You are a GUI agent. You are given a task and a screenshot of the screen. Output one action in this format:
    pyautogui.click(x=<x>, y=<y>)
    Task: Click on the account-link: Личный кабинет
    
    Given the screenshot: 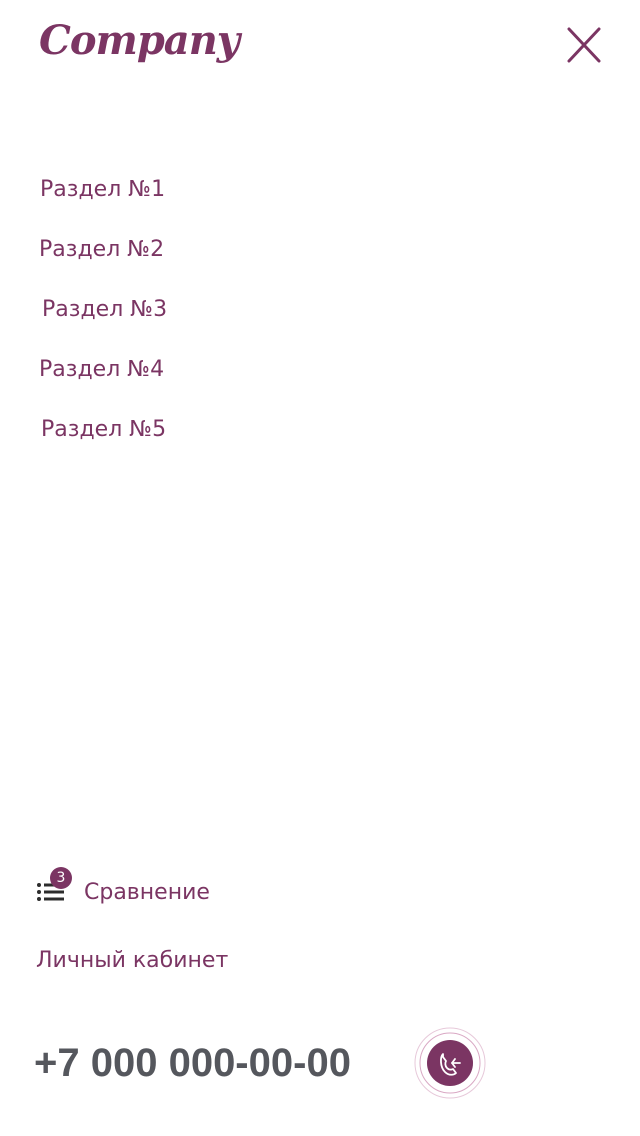 What is the action you would take?
    pyautogui.click(x=132, y=961)
    